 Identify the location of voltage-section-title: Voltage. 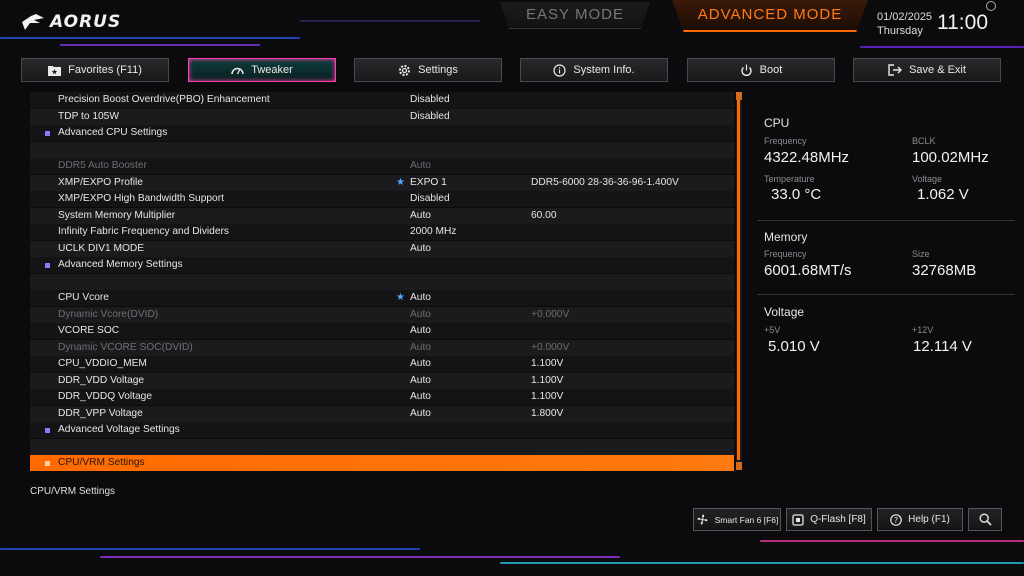
(784, 312).